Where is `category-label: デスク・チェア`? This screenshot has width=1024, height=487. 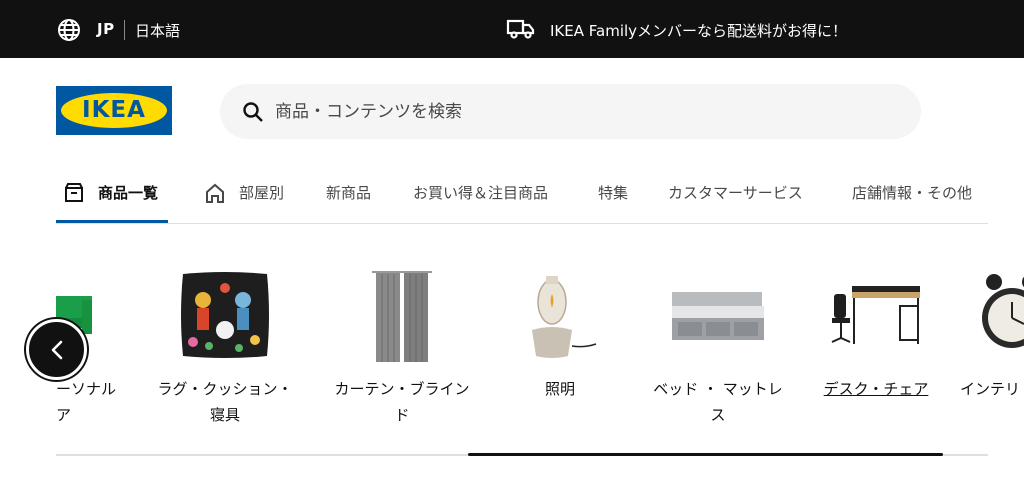
category-label: デスク・チェア is located at coordinates (876, 389).